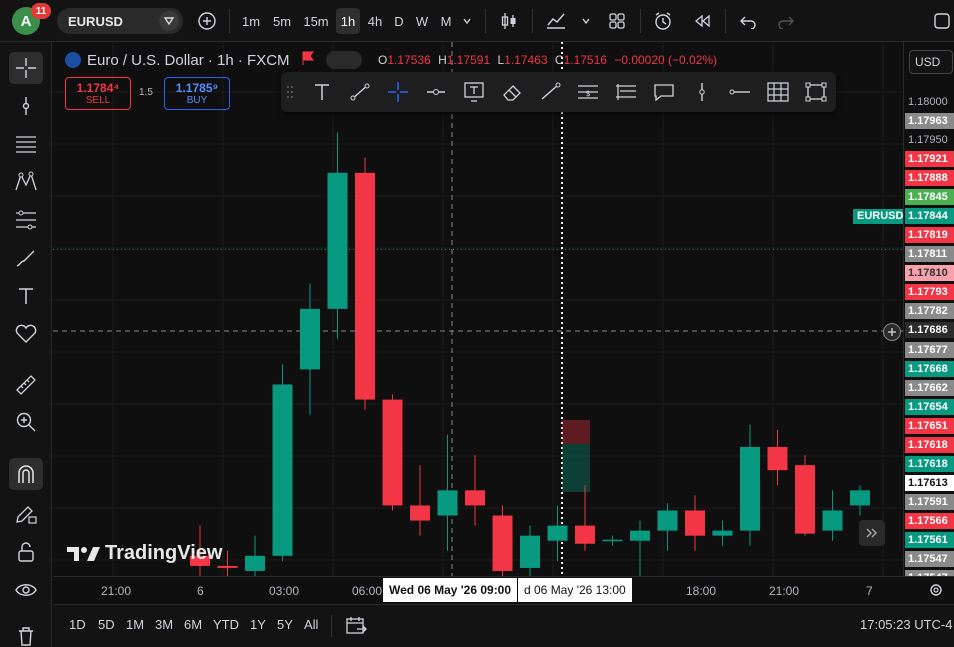 This screenshot has height=647, width=954. I want to click on sell-button: 1.1784⁴ SELL, so click(98, 93).